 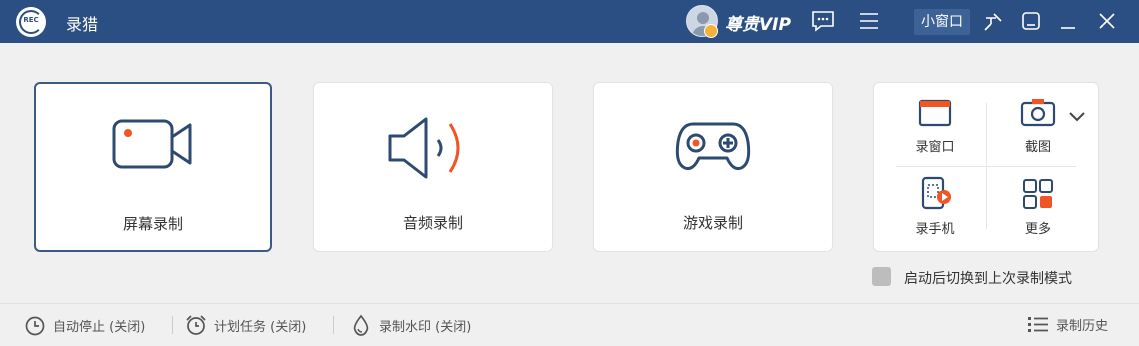 I want to click on phone-icon, so click(x=935, y=195).